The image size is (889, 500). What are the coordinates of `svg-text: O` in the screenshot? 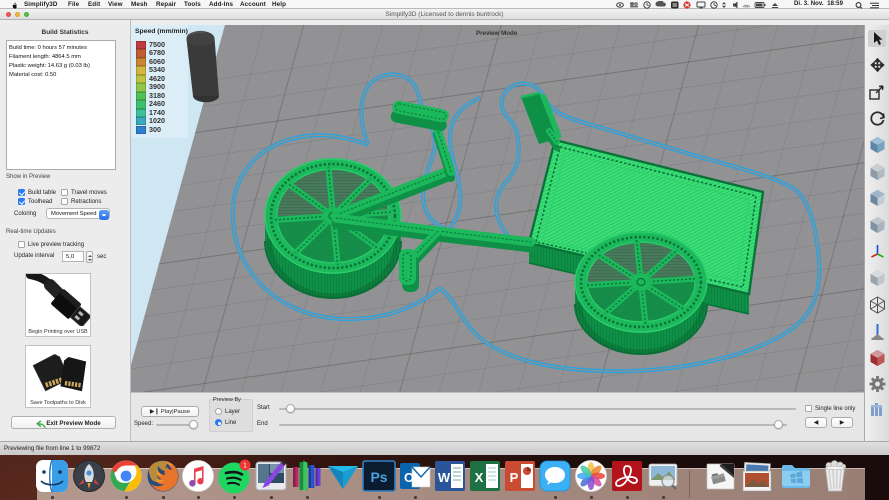 It's located at (409, 477).